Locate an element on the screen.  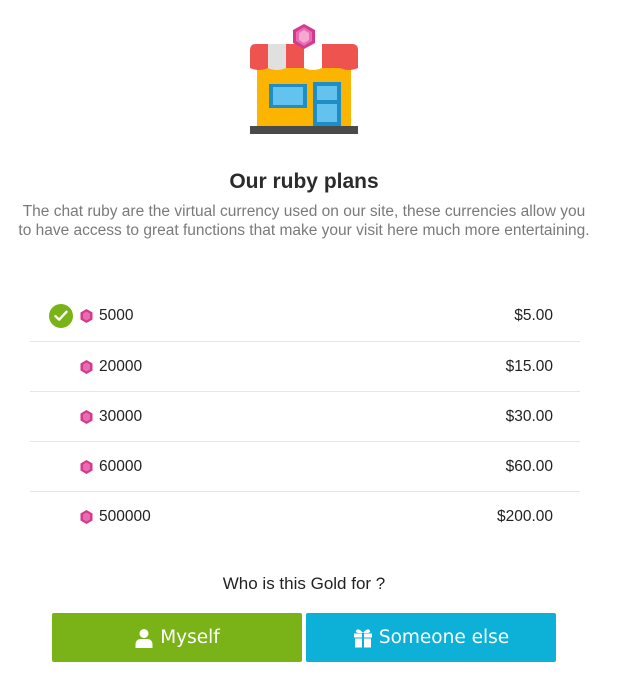
plan-price: $5.00 is located at coordinates (533, 315).